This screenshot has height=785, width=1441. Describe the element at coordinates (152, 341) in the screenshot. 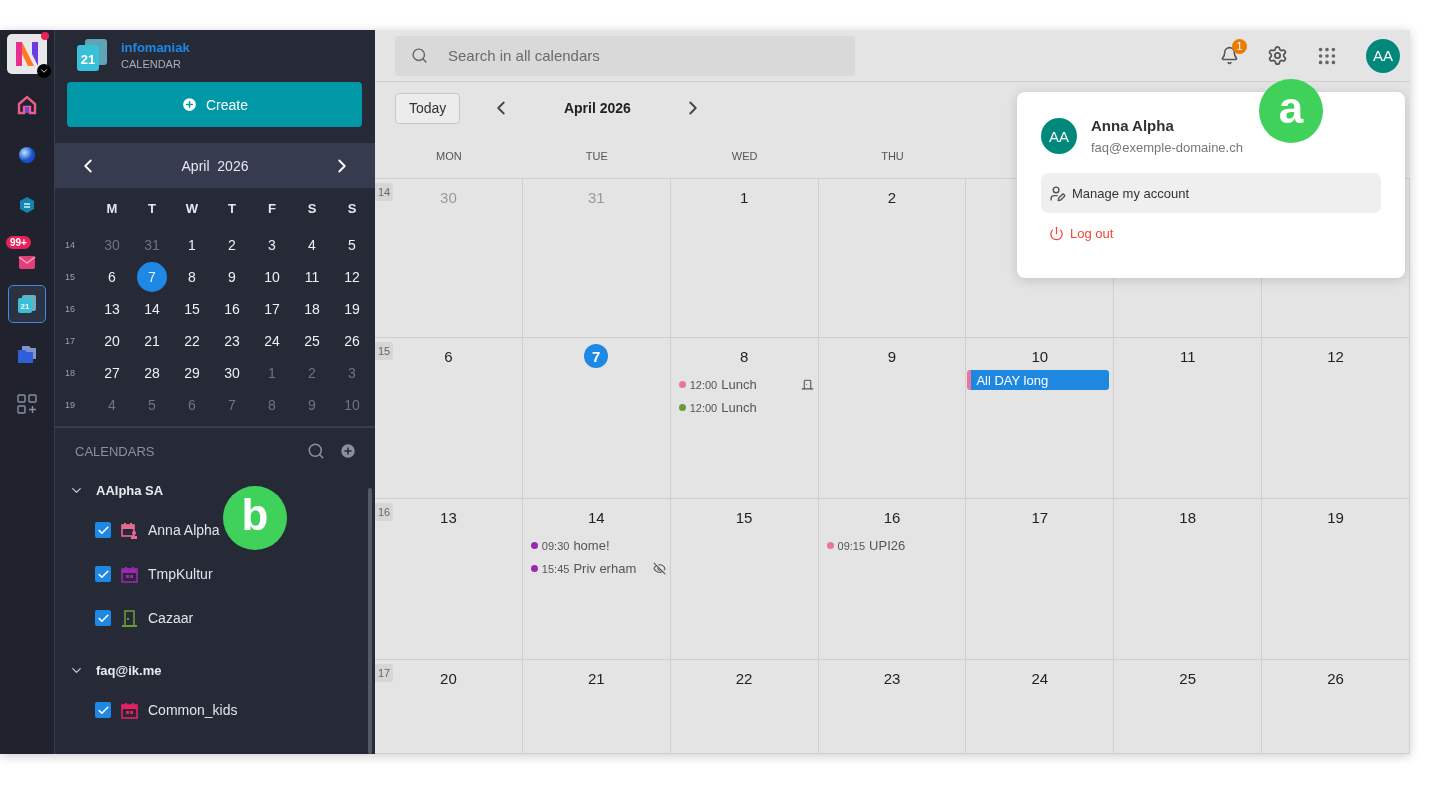

I see `day-cell: 21` at that location.